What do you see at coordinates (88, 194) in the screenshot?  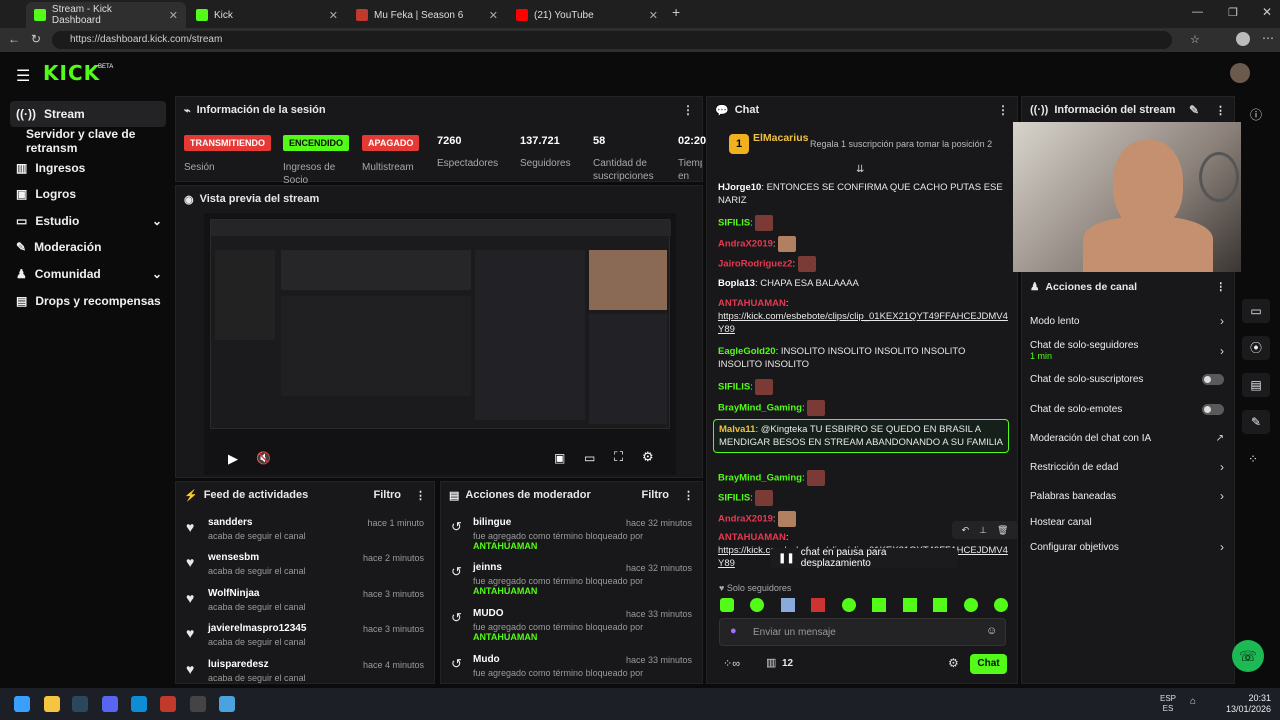 I see `sidebar-item-logros: ▣ Logros` at bounding box center [88, 194].